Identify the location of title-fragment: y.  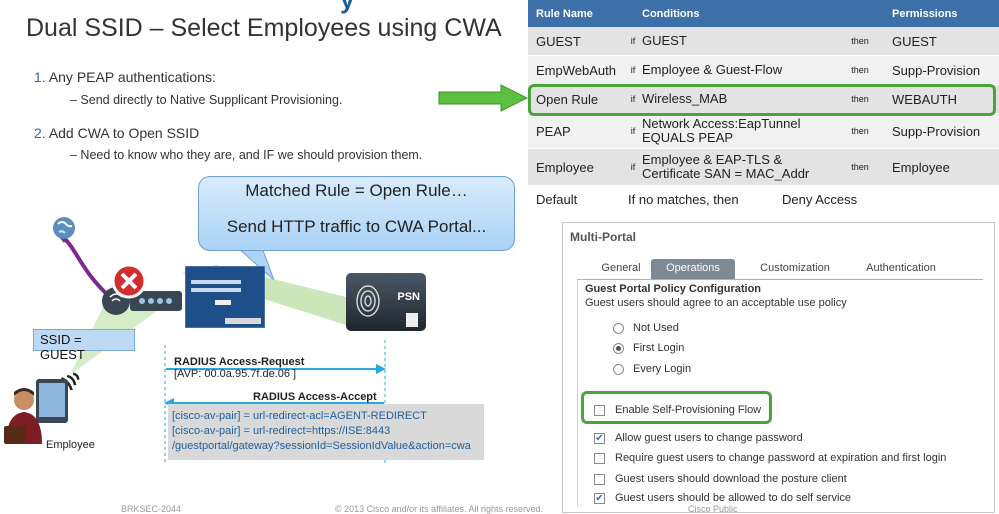
(347, 7).